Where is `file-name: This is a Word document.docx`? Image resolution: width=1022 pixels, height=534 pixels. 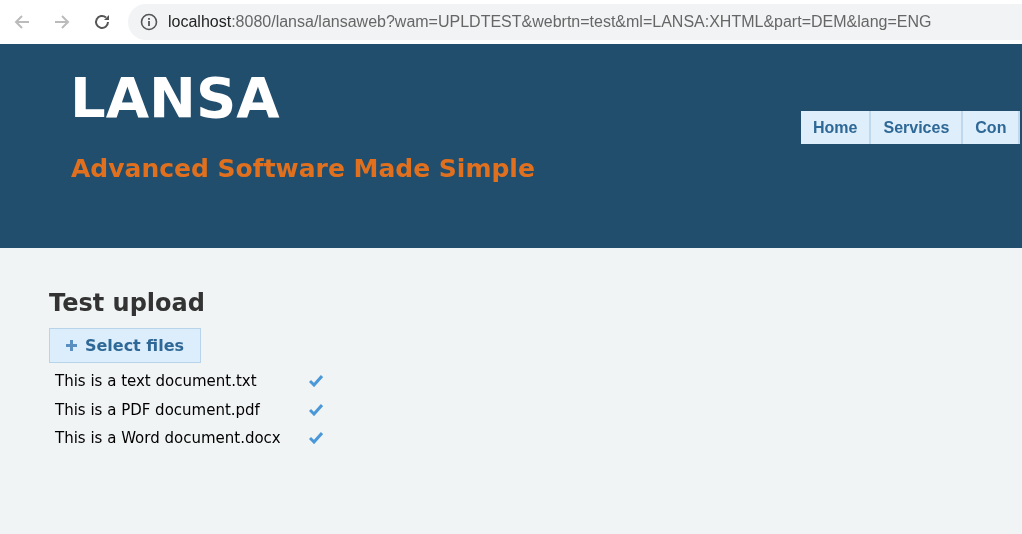 file-name: This is a Word document.docx is located at coordinates (168, 438).